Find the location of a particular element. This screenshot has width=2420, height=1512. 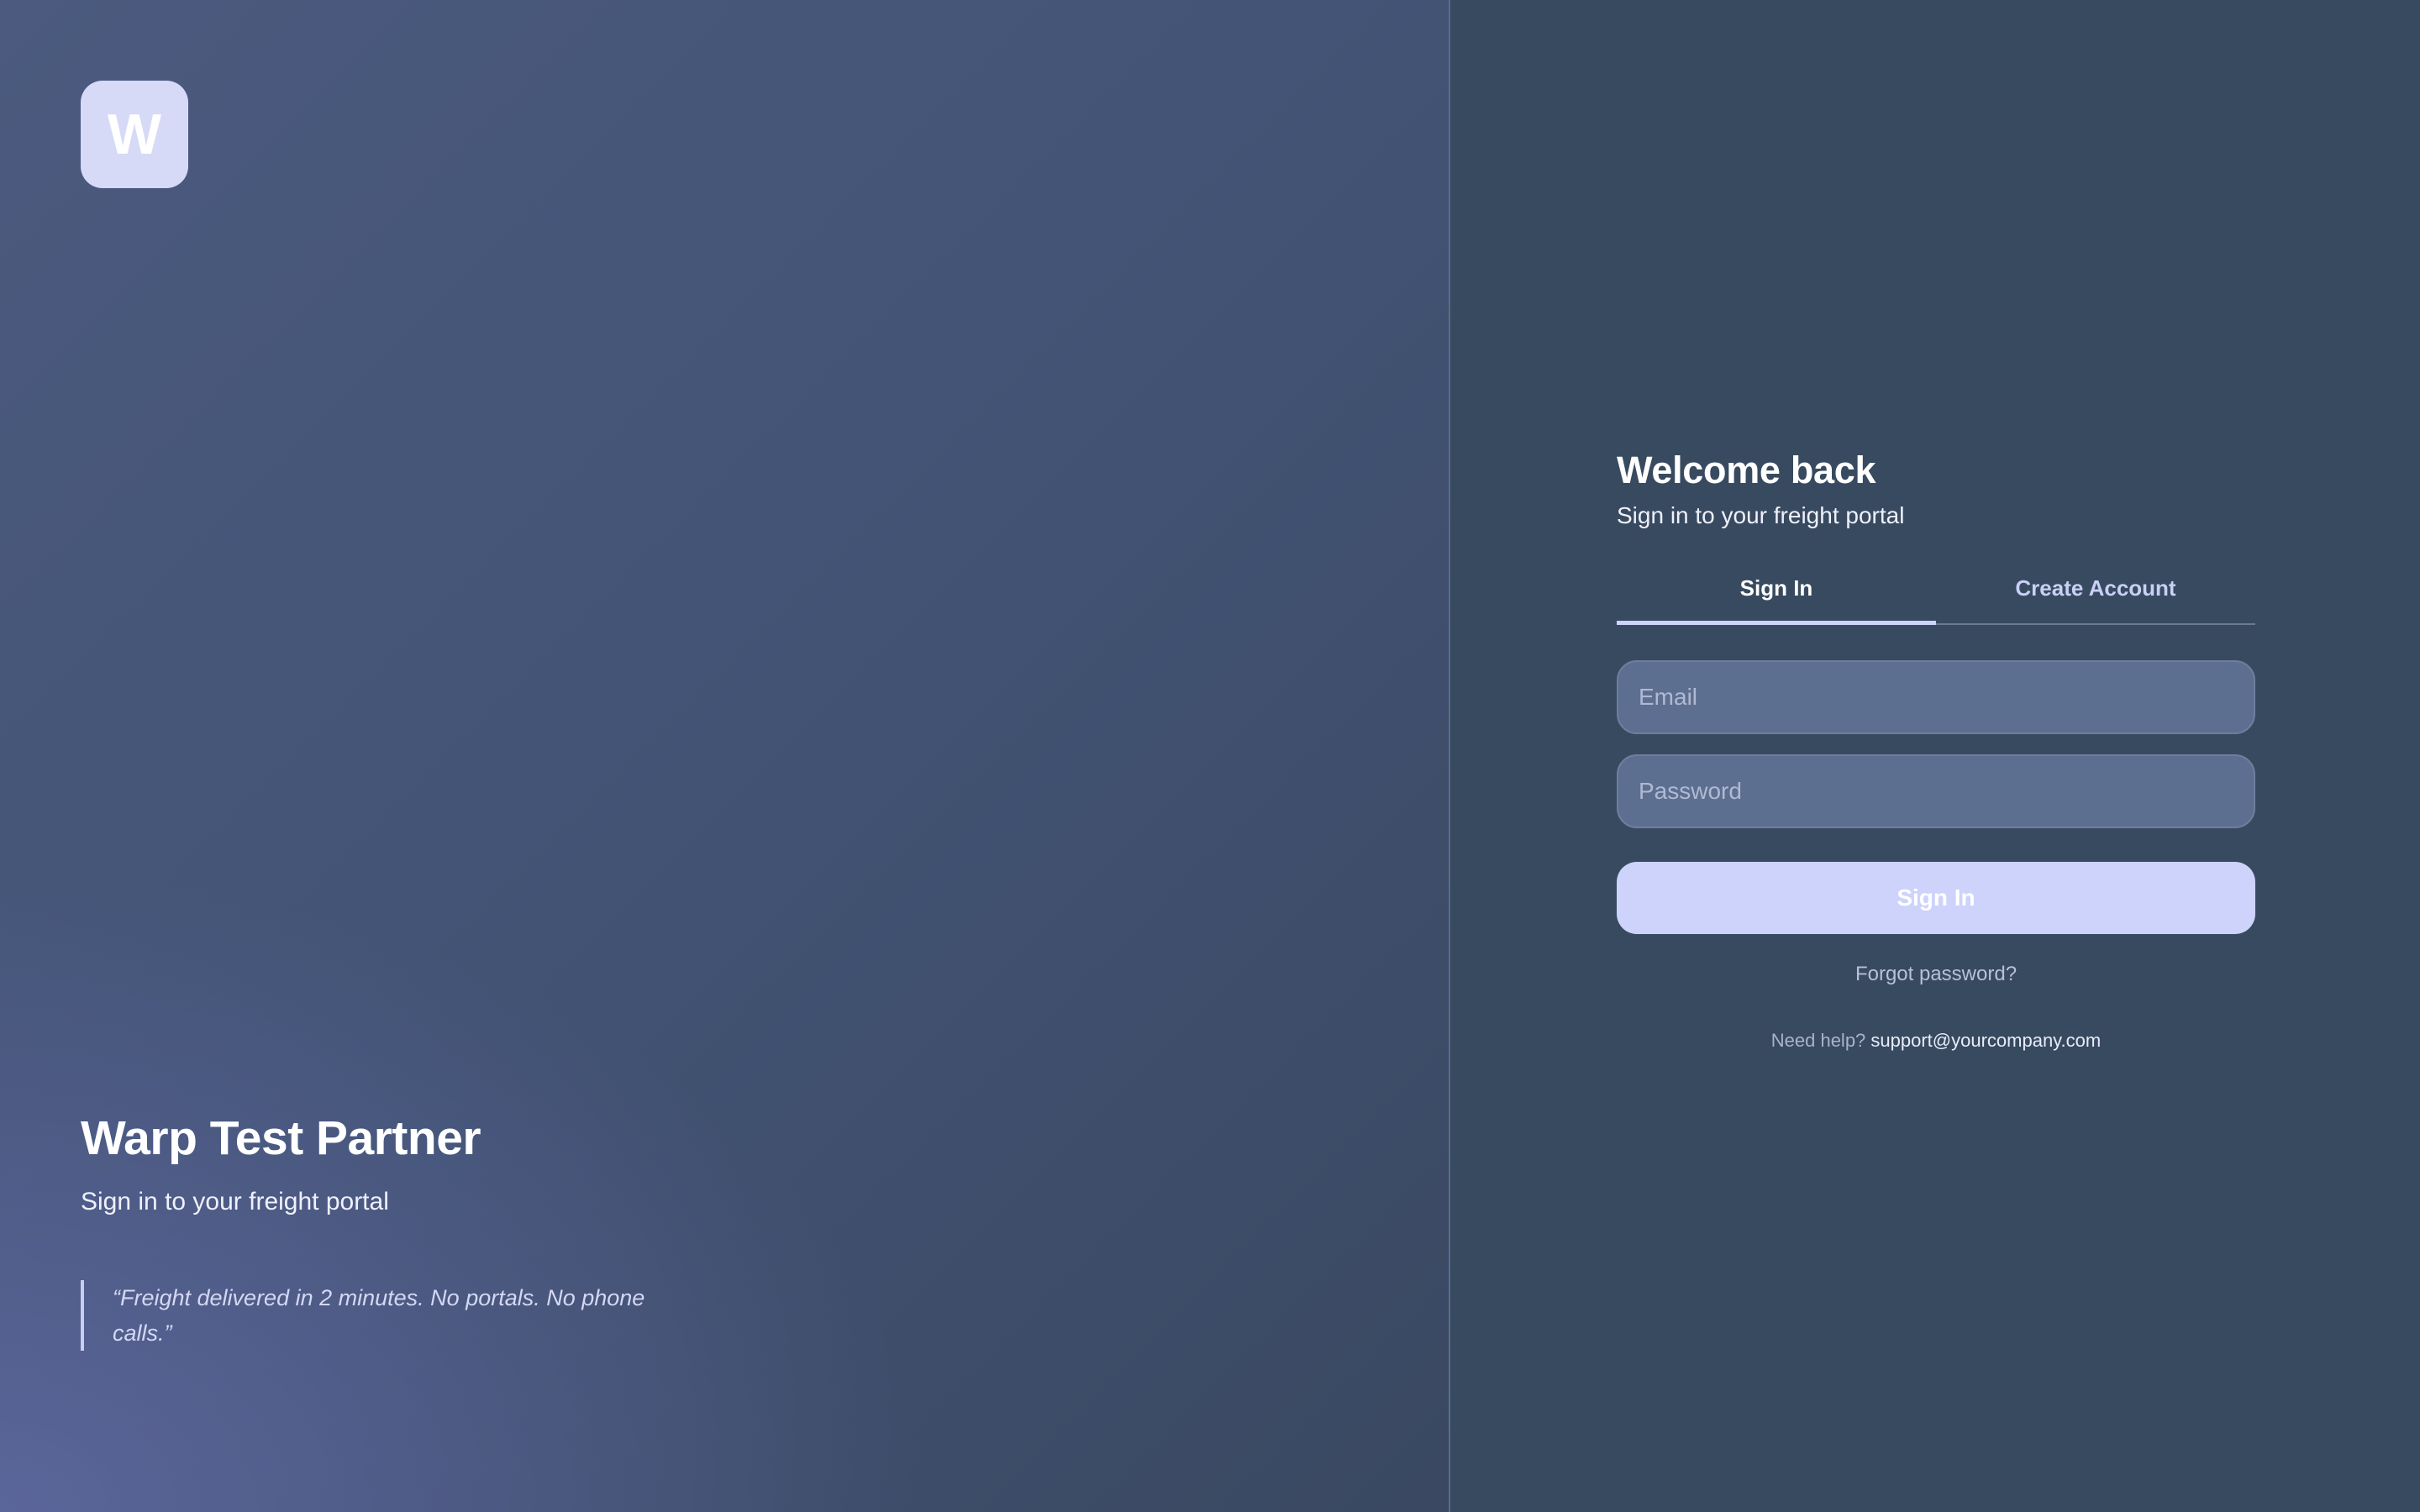

form-subtitle: Sign in to your freight portal is located at coordinates (1761, 515).